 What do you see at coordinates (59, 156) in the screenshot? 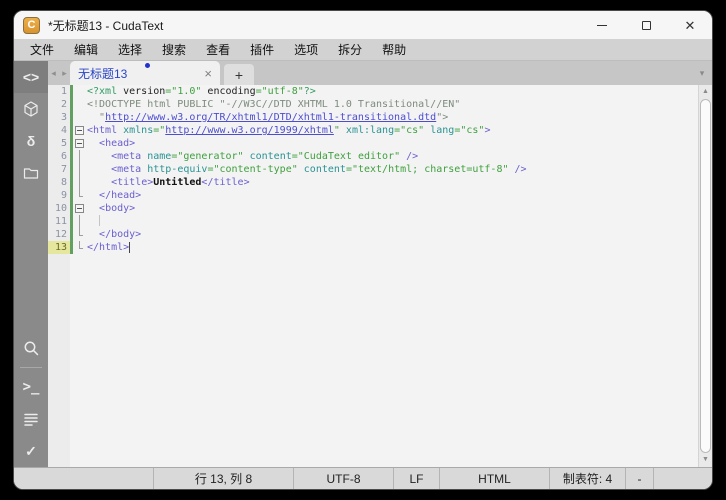
I see `line-number: 6` at bounding box center [59, 156].